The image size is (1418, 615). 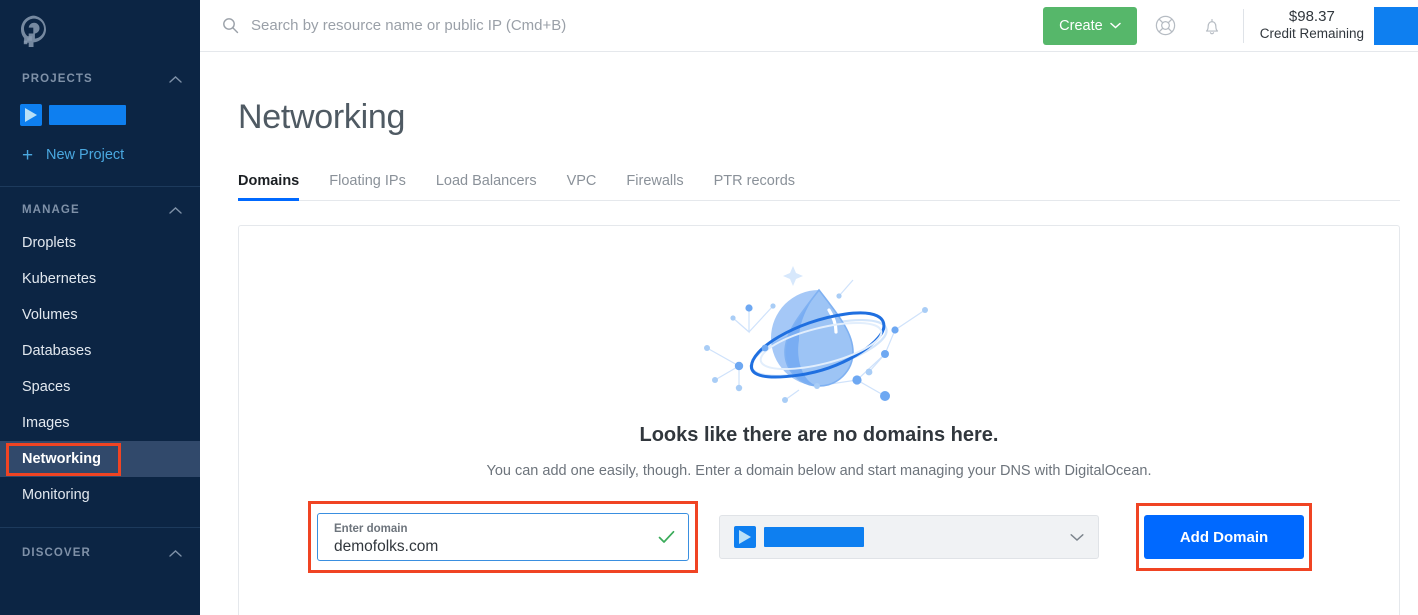 I want to click on credit-label: Credit Remaining, so click(x=1311, y=34).